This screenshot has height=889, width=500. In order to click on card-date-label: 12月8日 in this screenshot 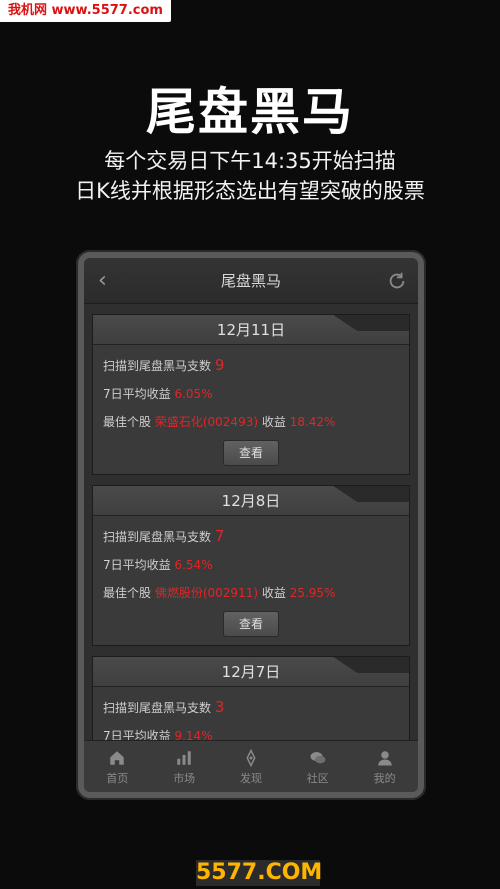, I will do `click(251, 501)`.